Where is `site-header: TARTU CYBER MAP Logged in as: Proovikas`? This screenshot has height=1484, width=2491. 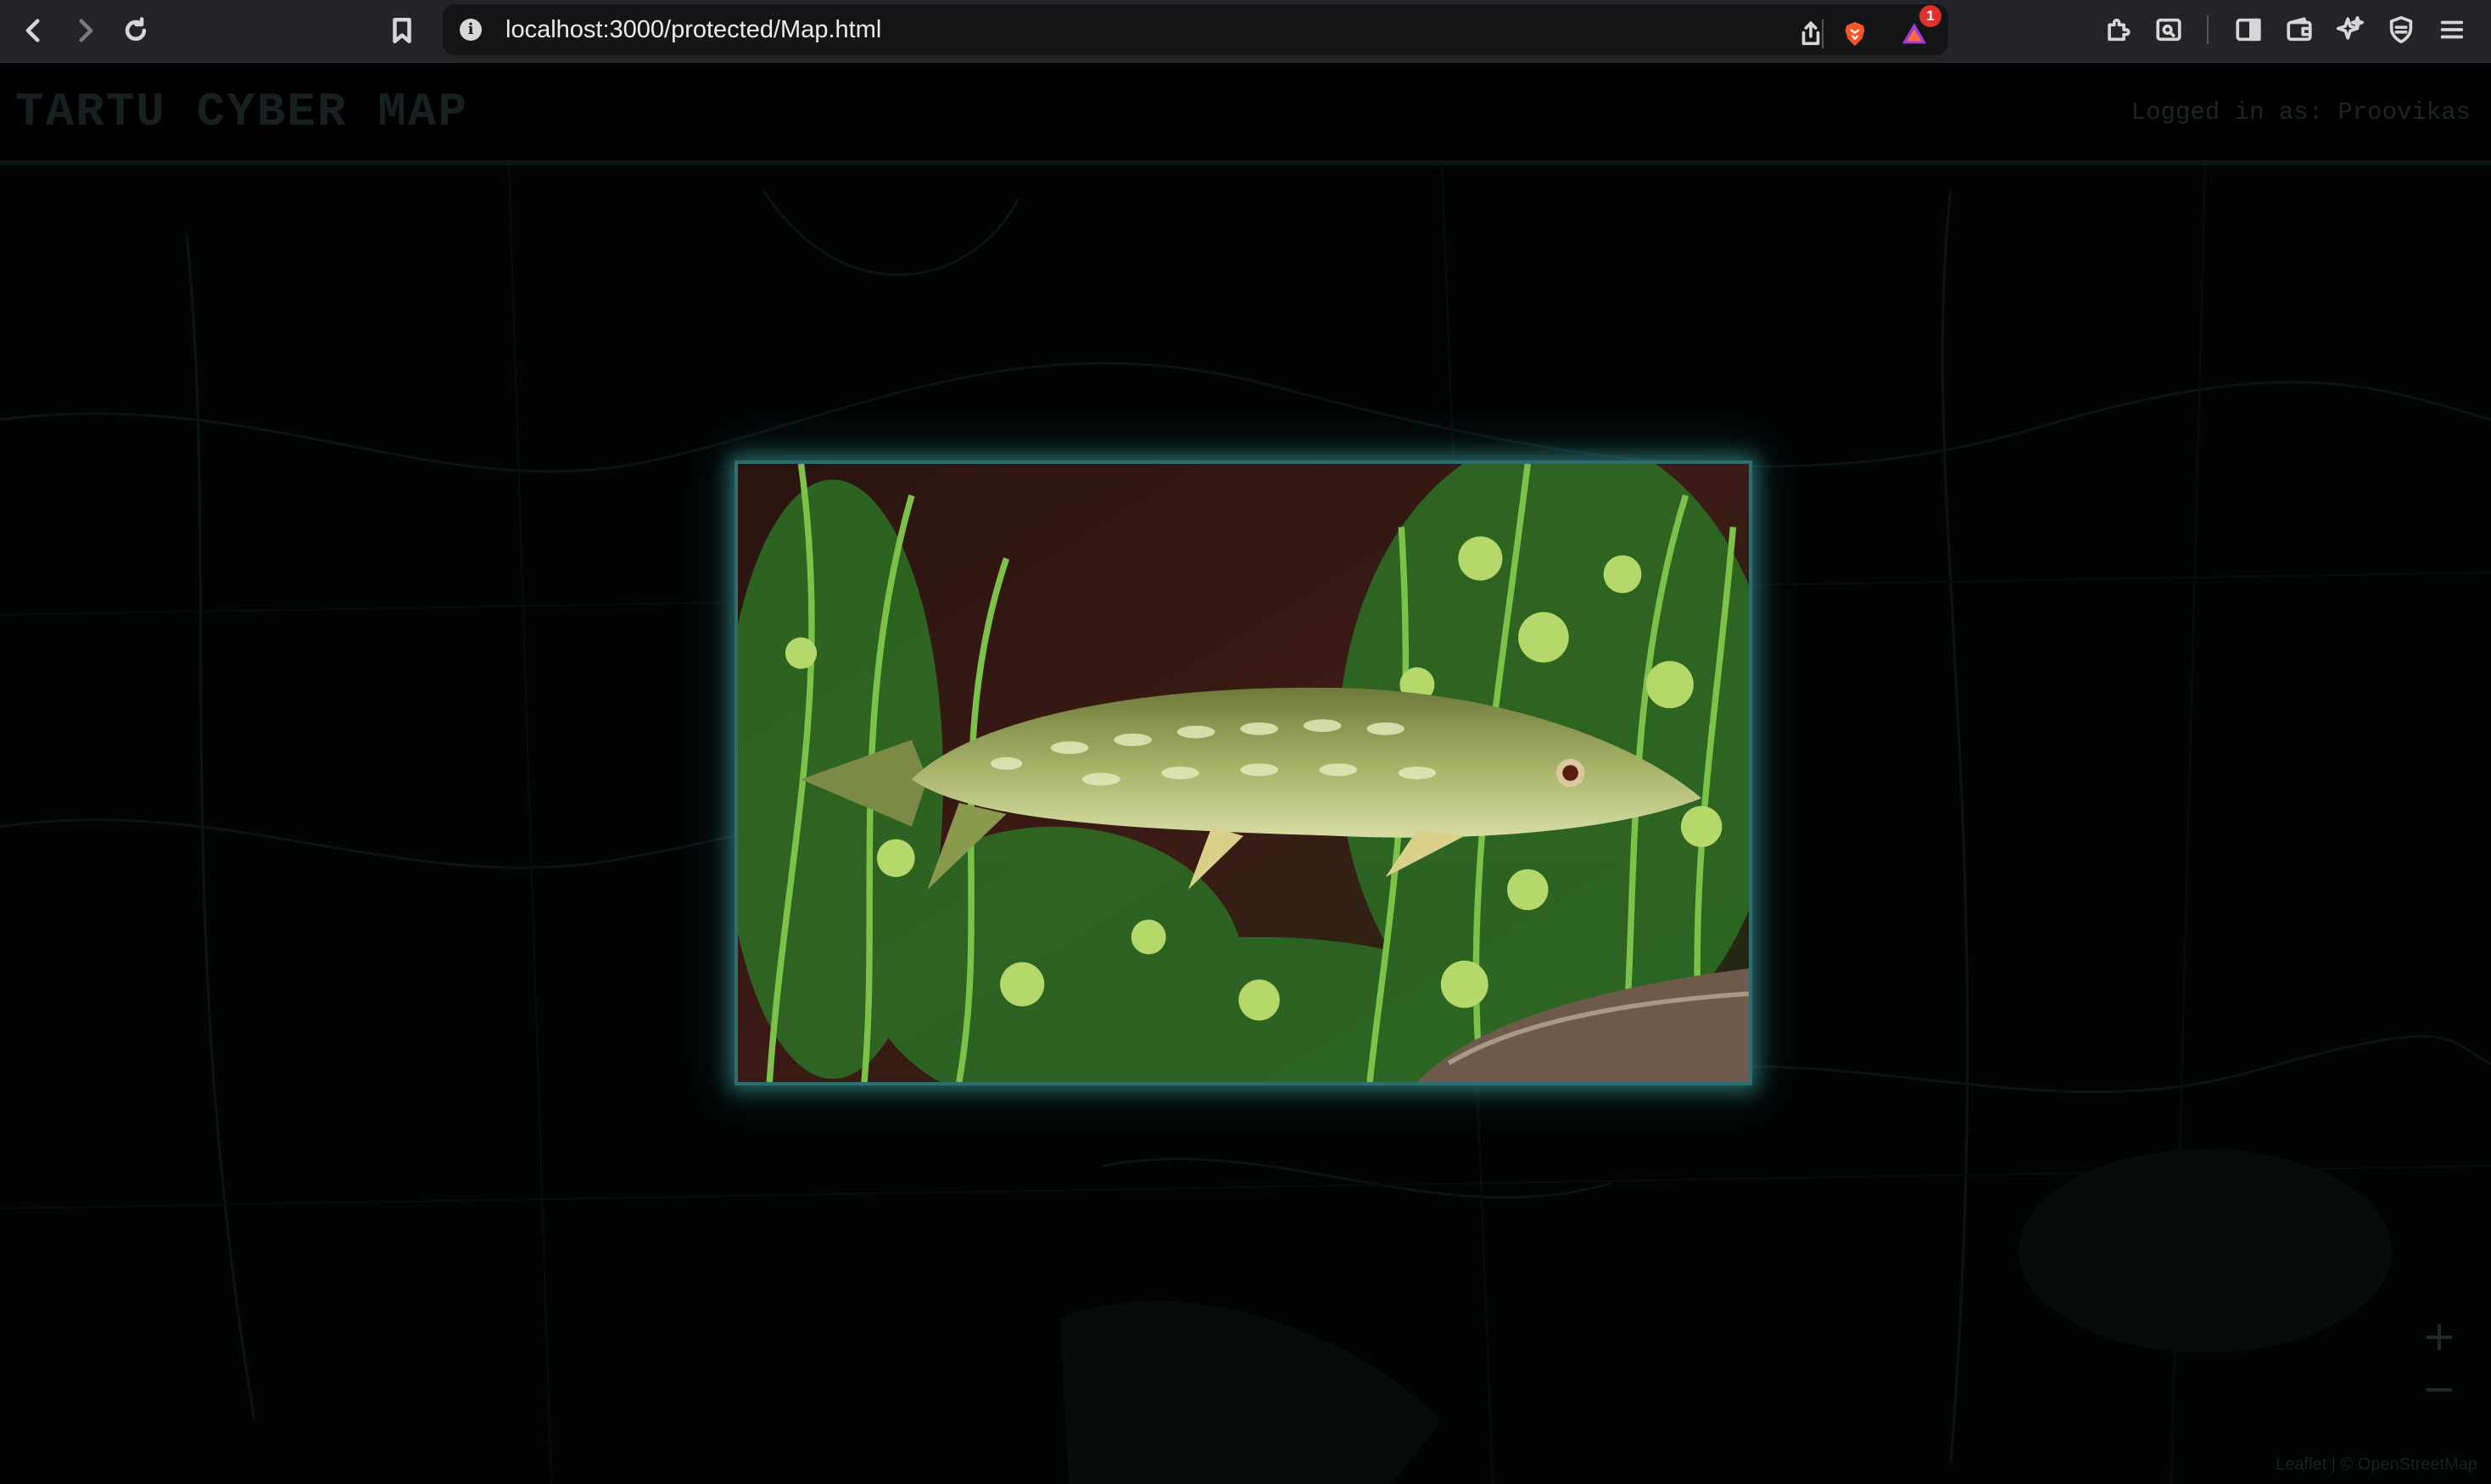 site-header: TARTU CYBER MAP Logged in as: Proovikas is located at coordinates (1245, 114).